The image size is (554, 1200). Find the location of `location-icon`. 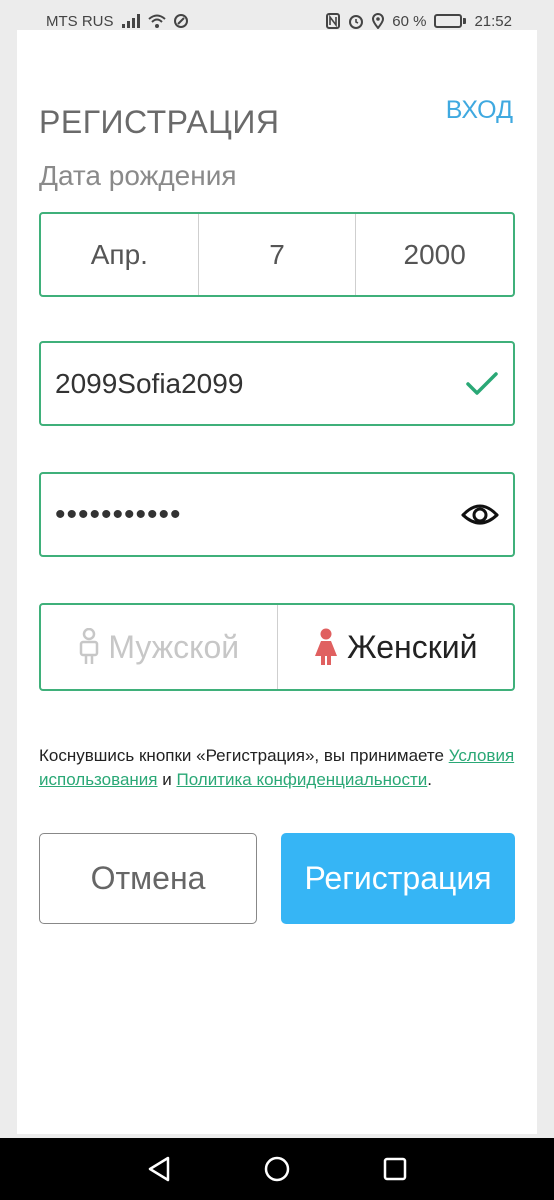

location-icon is located at coordinates (378, 21).